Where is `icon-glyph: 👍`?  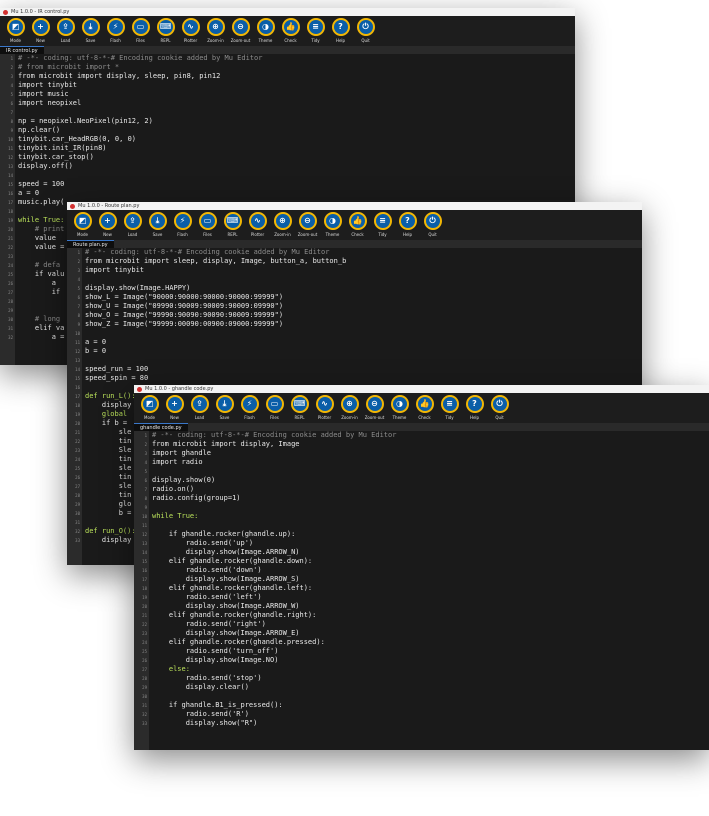 icon-glyph: 👍 is located at coordinates (424, 404).